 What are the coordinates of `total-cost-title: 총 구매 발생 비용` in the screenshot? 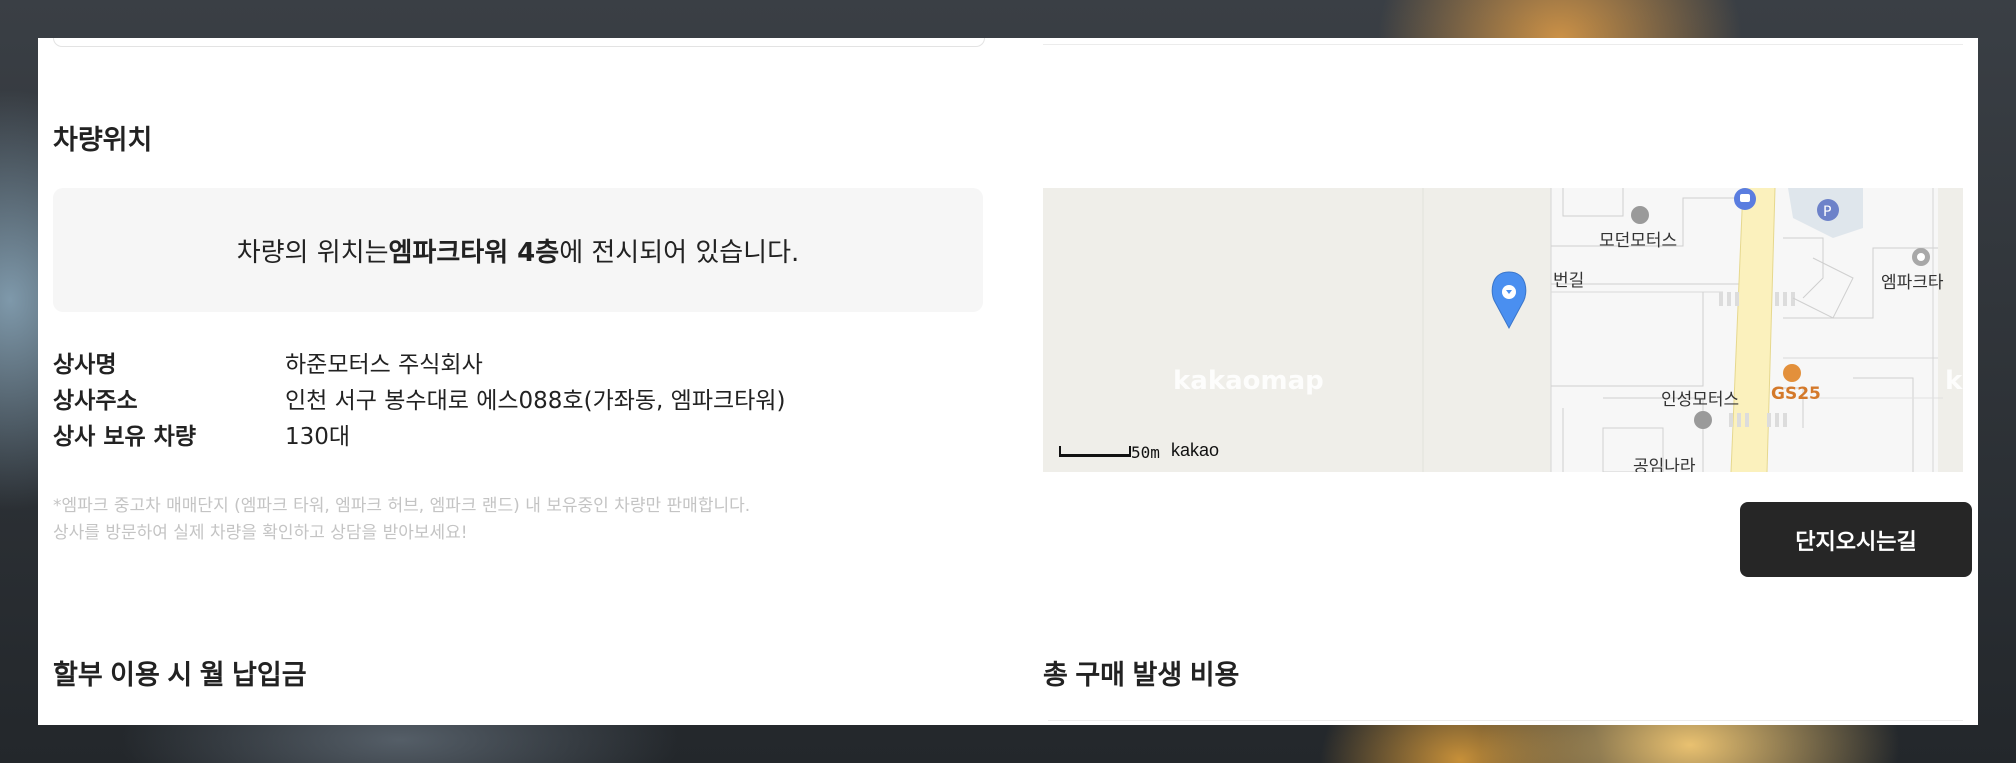 It's located at (1141, 675).